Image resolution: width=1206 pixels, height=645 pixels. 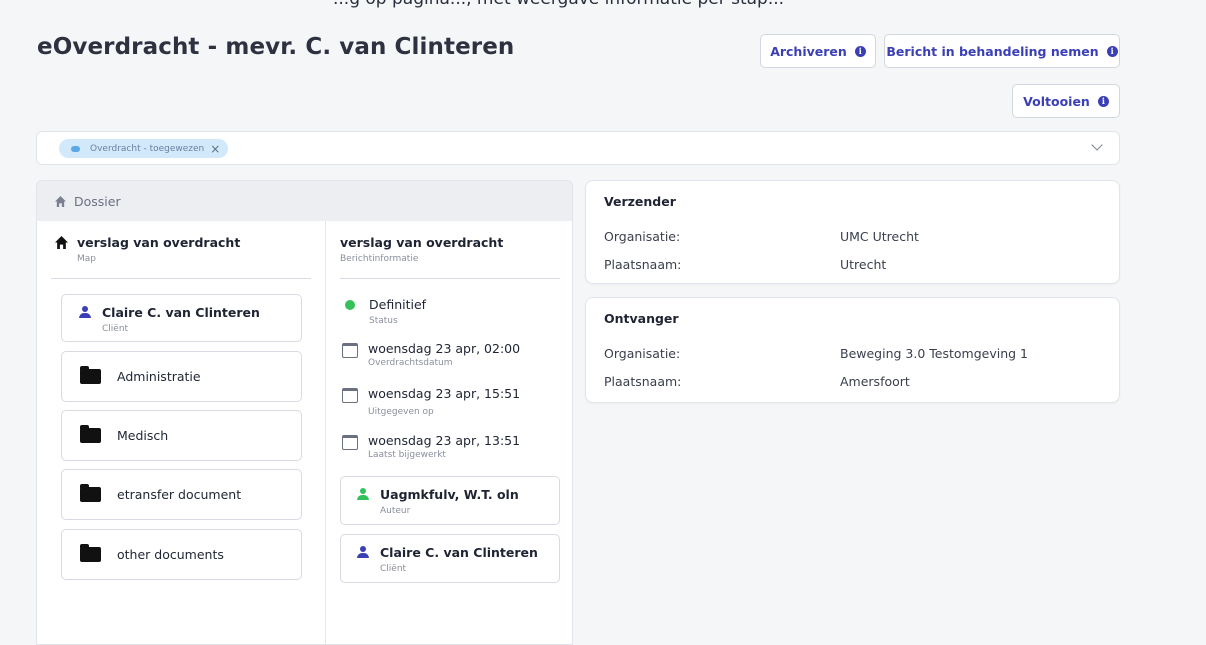 I want to click on date-label: Overdrachtsdatum, so click(x=410, y=363).